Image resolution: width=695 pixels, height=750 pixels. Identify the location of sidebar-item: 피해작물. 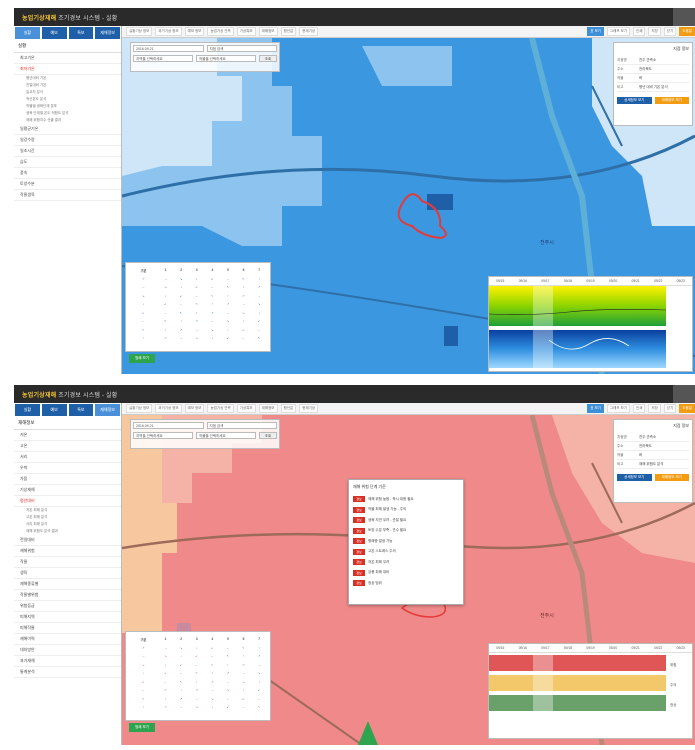
(67, 628).